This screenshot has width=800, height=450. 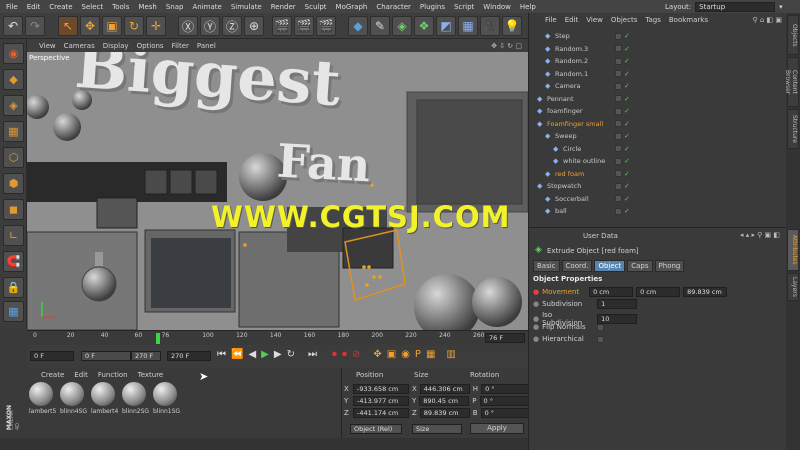 I want to click on object-row: ◆ ball ✓, so click(x=658, y=211).